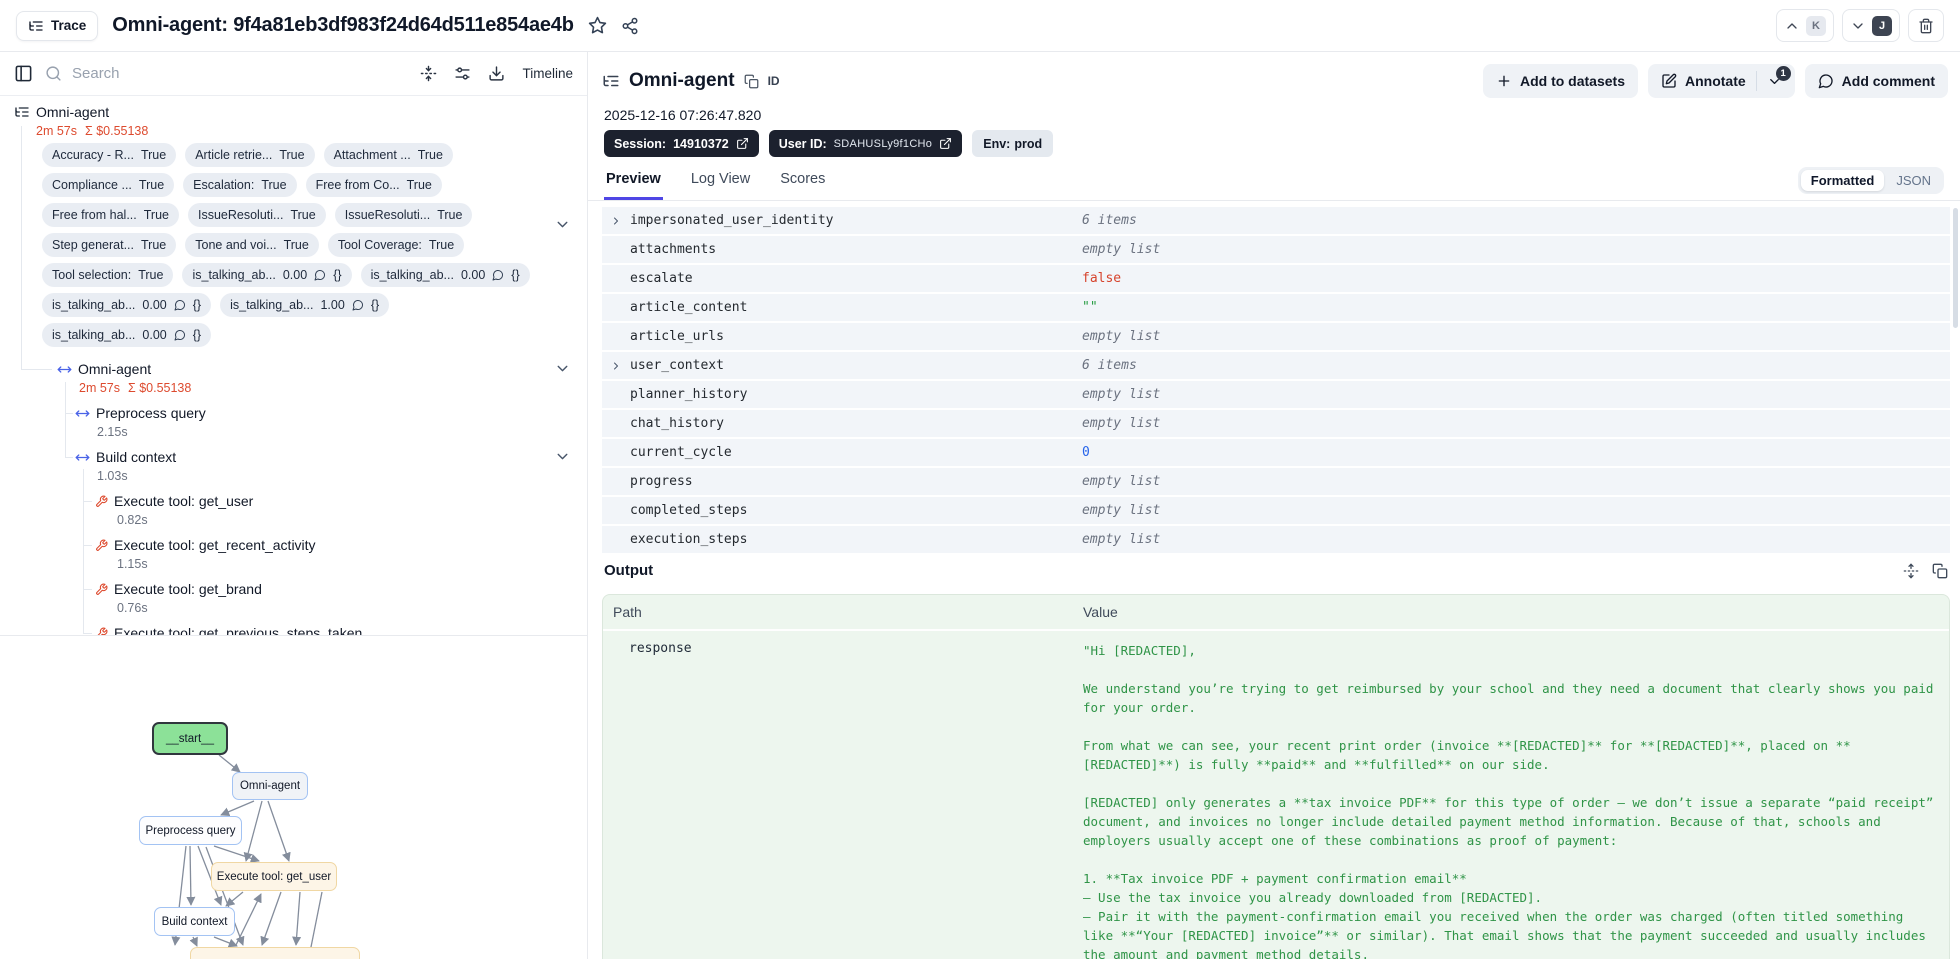 This screenshot has width=1960, height=959. Describe the element at coordinates (547, 73) in the screenshot. I see `timeline-toggle: Timeline` at that location.